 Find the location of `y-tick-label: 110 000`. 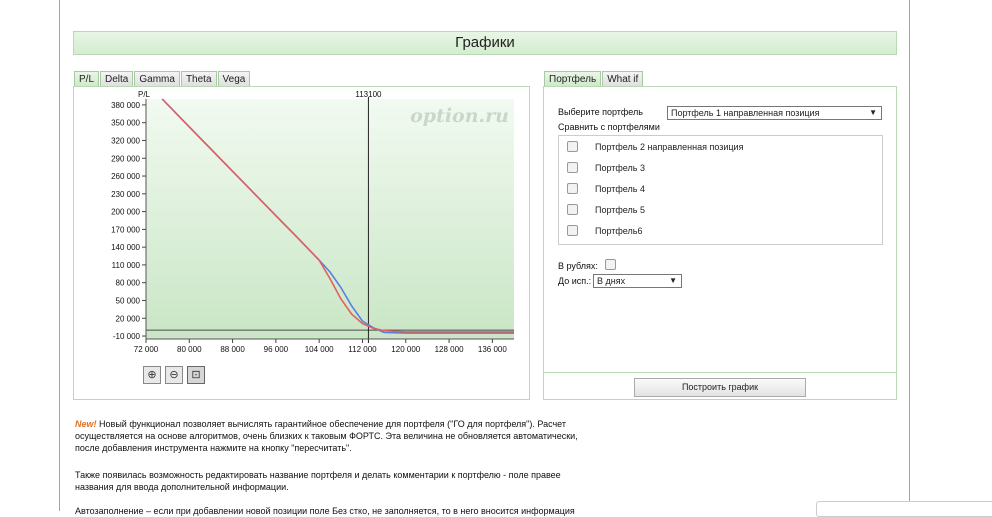

y-tick-label: 110 000 is located at coordinates (126, 265).